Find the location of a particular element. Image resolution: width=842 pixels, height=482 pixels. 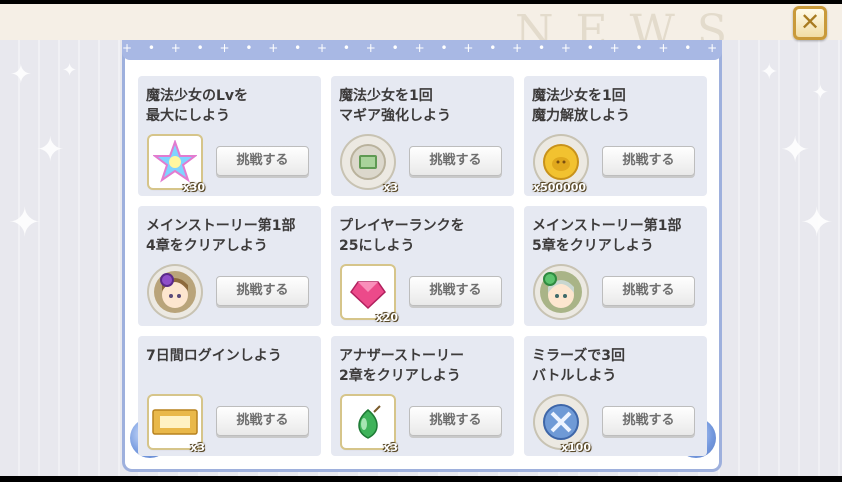

mission-title: 魔法少女のLvを 最大にしよう is located at coordinates (197, 106).